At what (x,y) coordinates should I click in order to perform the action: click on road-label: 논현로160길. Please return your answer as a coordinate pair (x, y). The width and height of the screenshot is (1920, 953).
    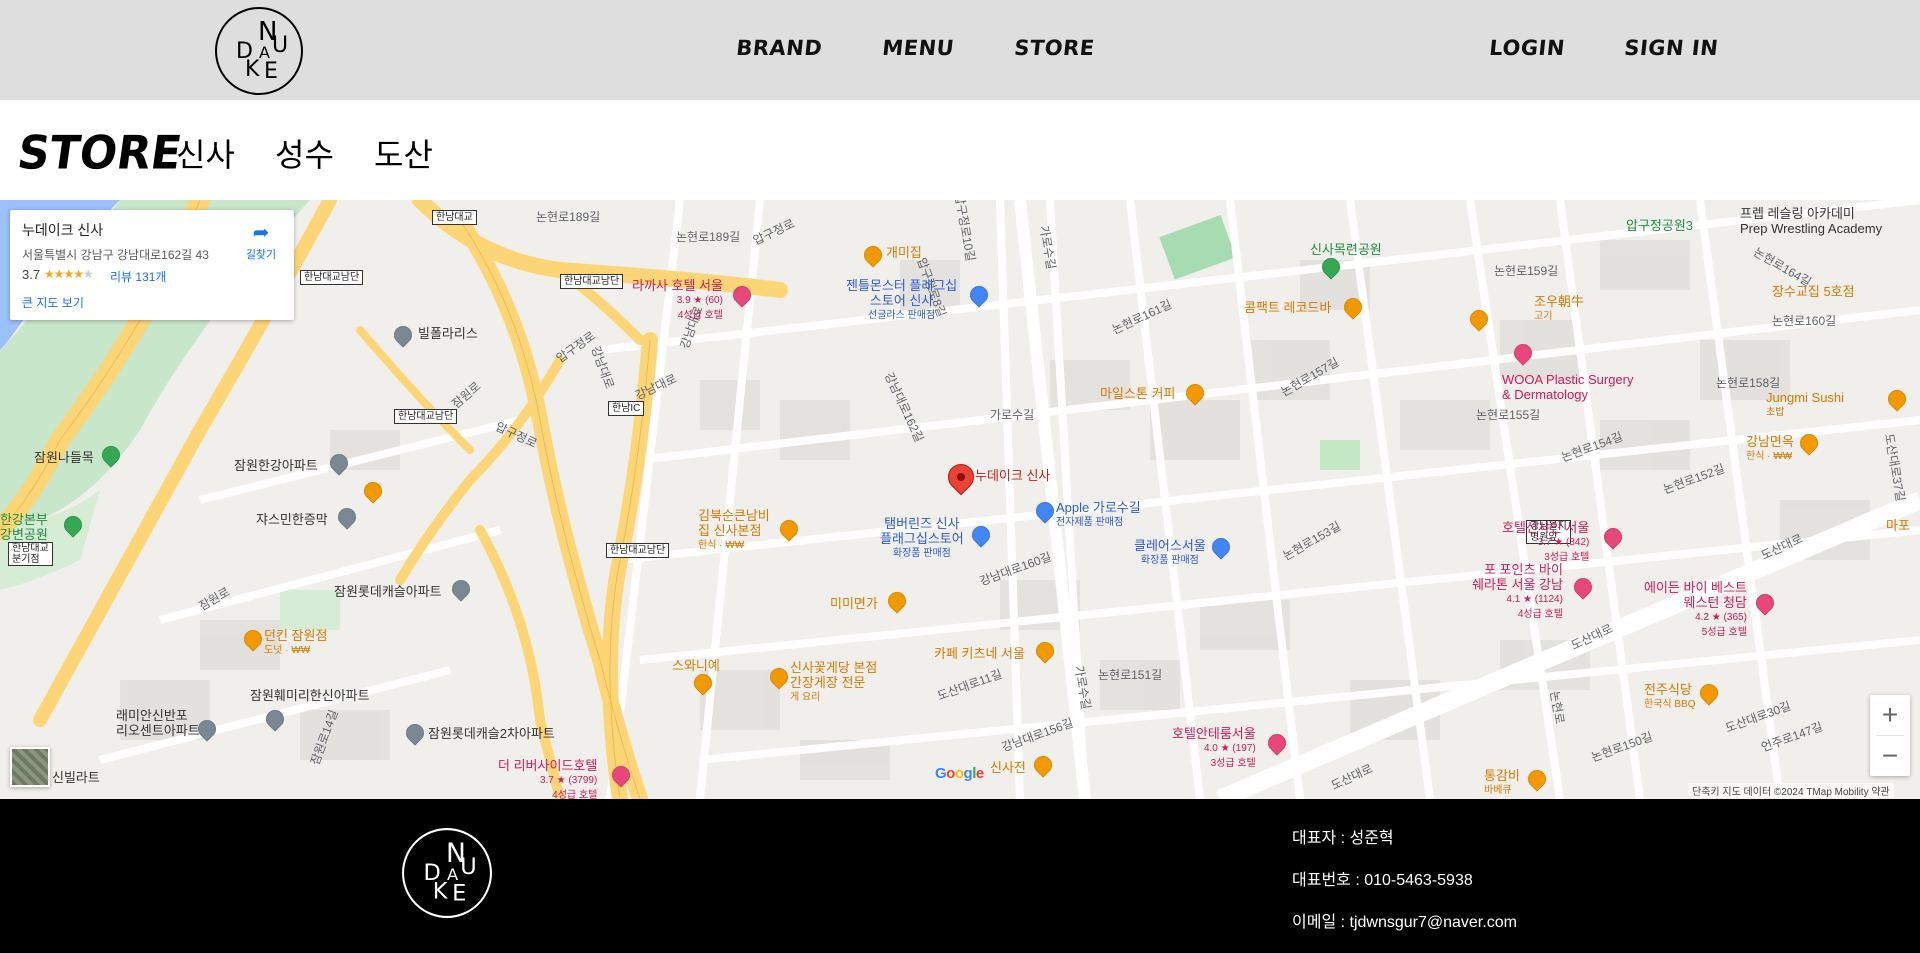
    Looking at the image, I should click on (1804, 321).